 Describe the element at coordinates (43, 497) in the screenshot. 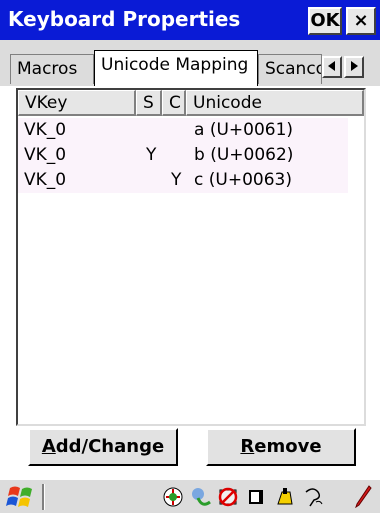

I see `taskbar-separator` at that location.